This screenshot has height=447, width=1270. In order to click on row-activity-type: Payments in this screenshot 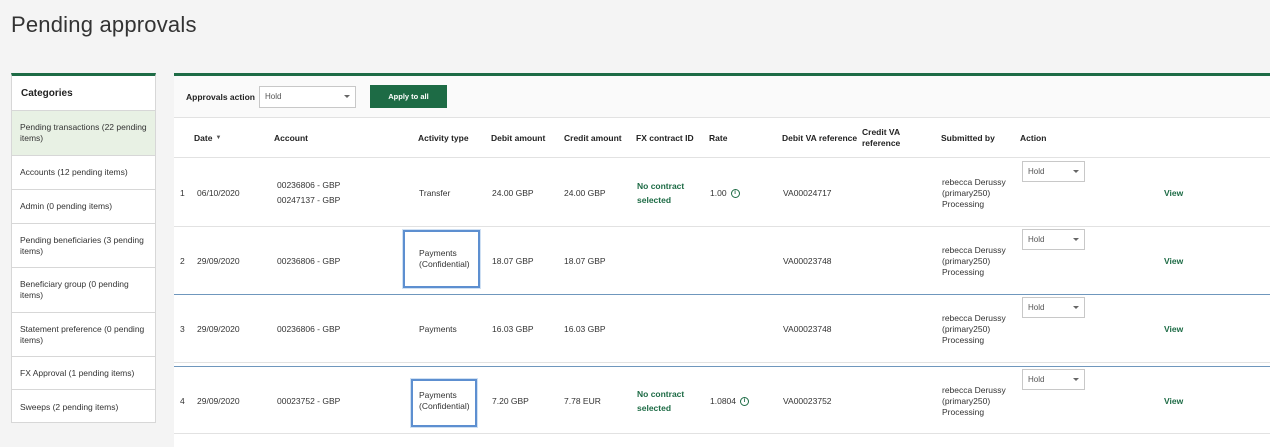, I will do `click(438, 328)`.